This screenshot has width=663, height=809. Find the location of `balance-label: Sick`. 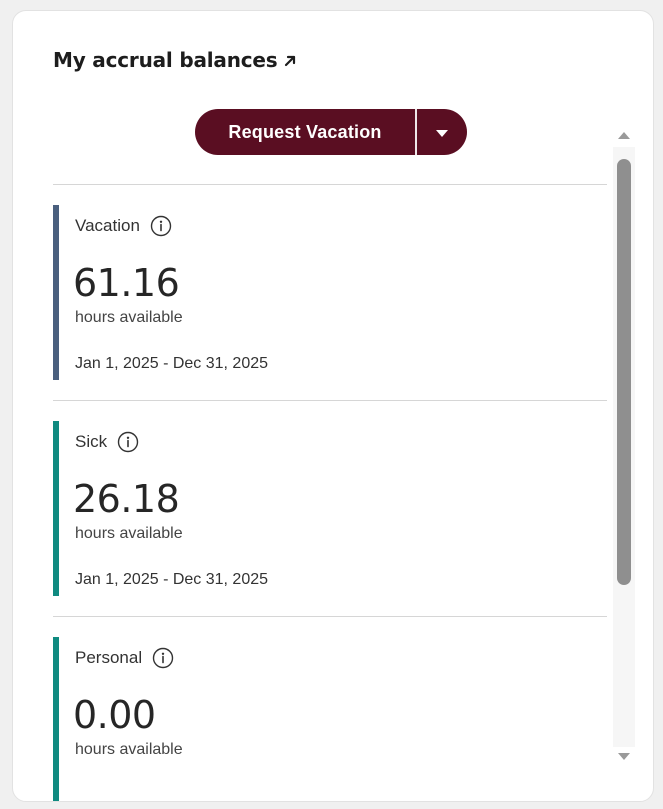

balance-label: Sick is located at coordinates (91, 441).